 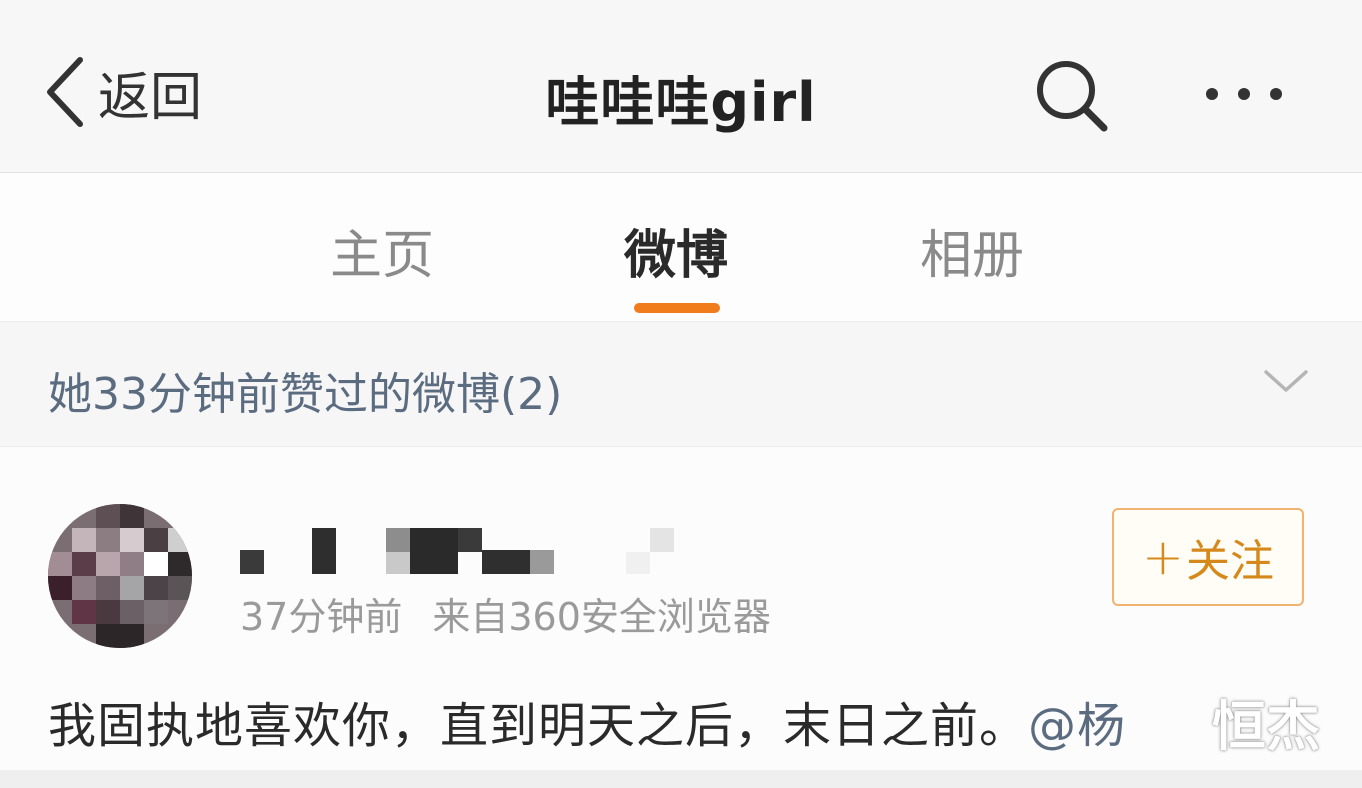 I want to click on follow-button: + 关注, so click(x=1208, y=557).